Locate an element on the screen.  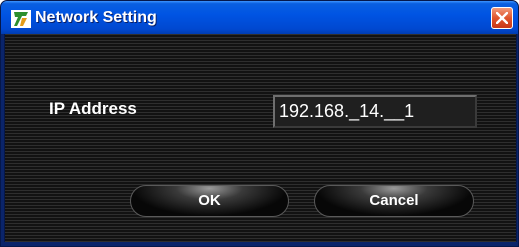
close-button is located at coordinates (502, 18).